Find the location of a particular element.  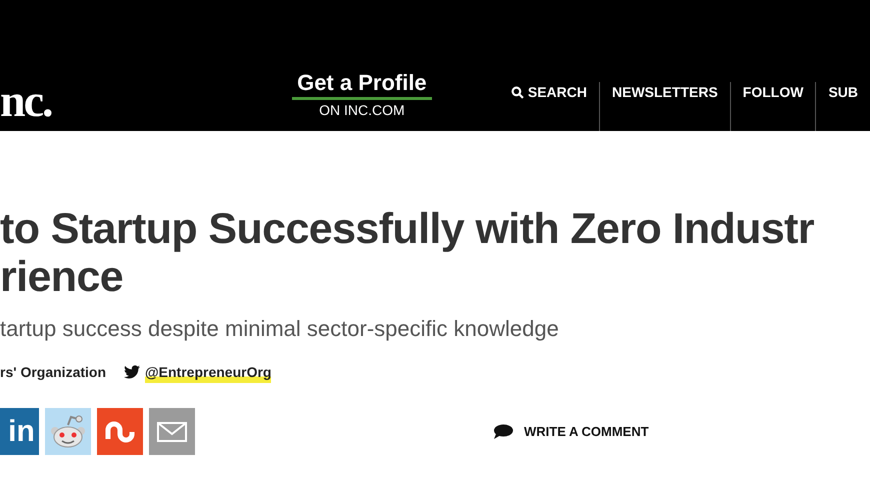

nav-link: FOLLOW is located at coordinates (773, 92).